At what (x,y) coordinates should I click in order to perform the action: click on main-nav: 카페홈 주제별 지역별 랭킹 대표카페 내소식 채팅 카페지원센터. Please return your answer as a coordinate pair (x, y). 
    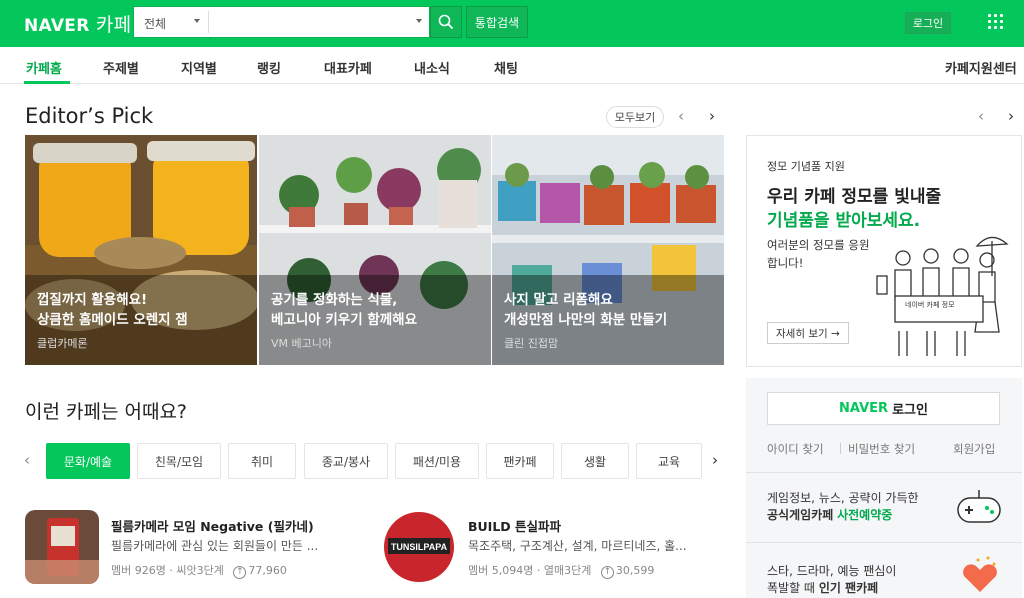
    Looking at the image, I should click on (512, 65).